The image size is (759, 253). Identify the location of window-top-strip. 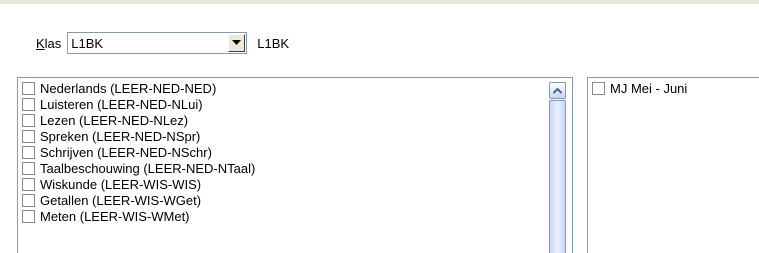
(379, 2).